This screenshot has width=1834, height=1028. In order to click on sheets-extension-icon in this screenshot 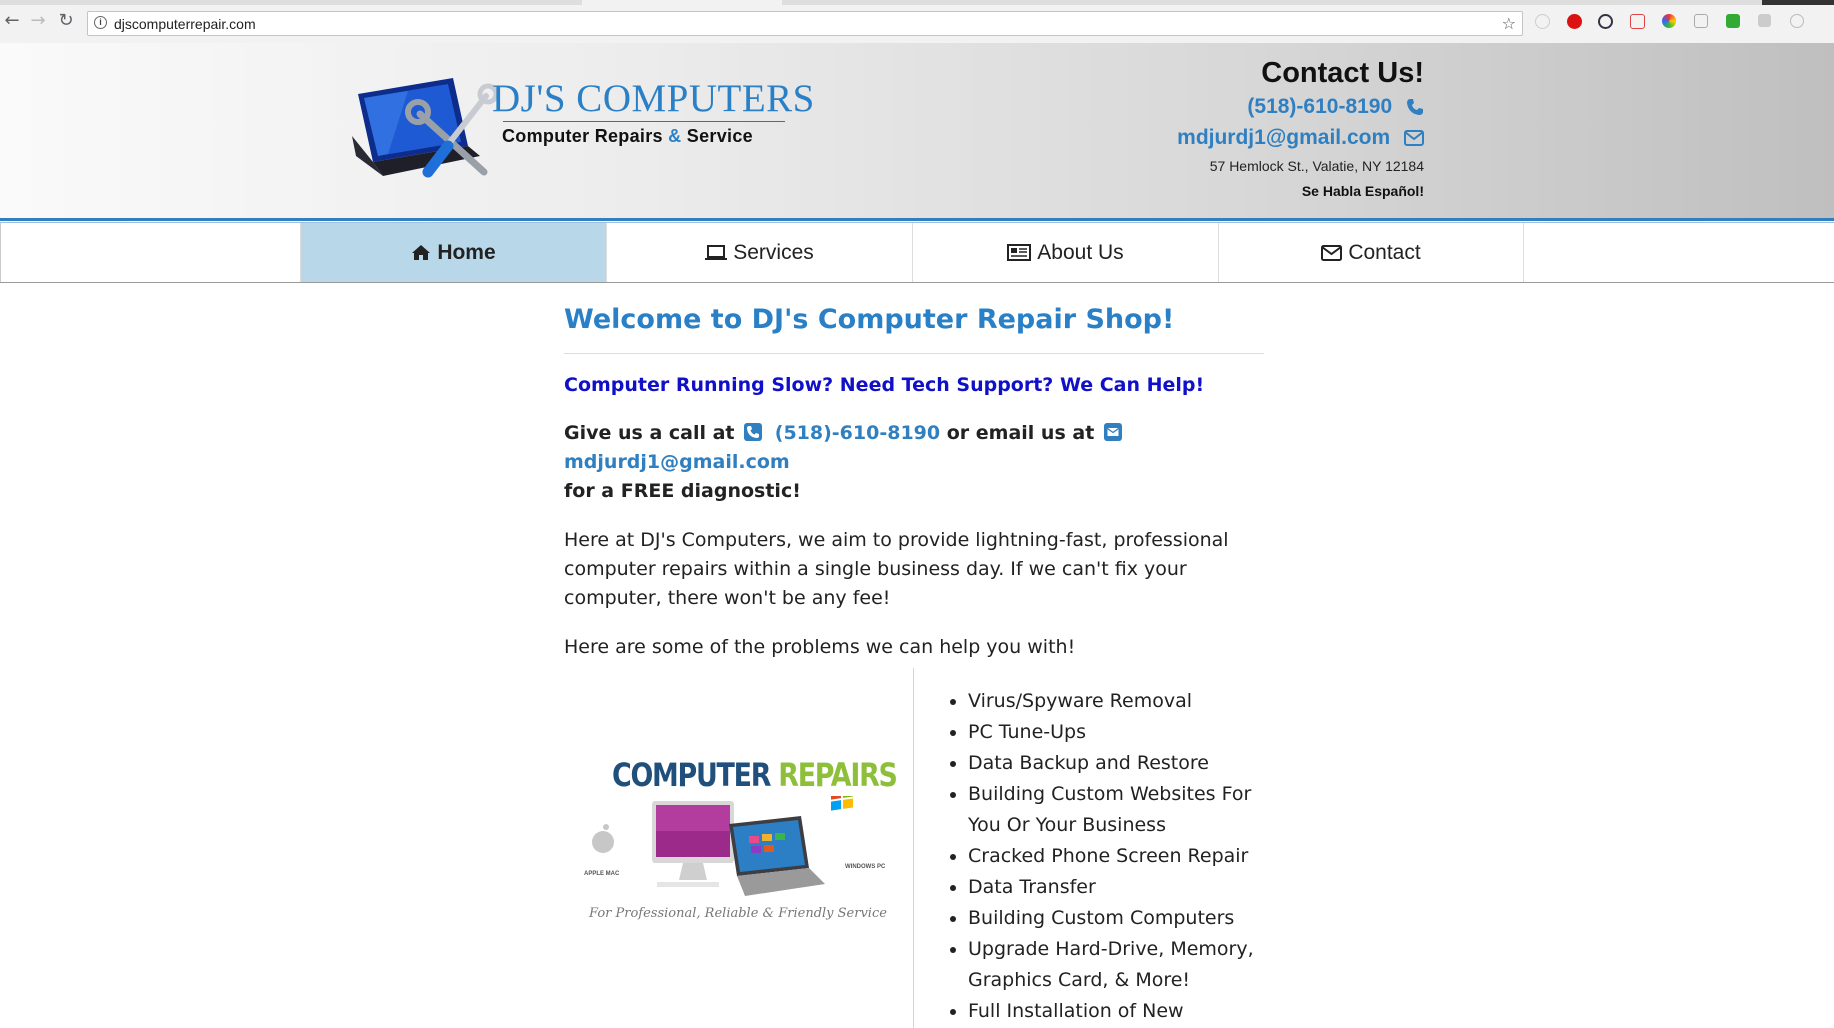, I will do `click(1733, 21)`.